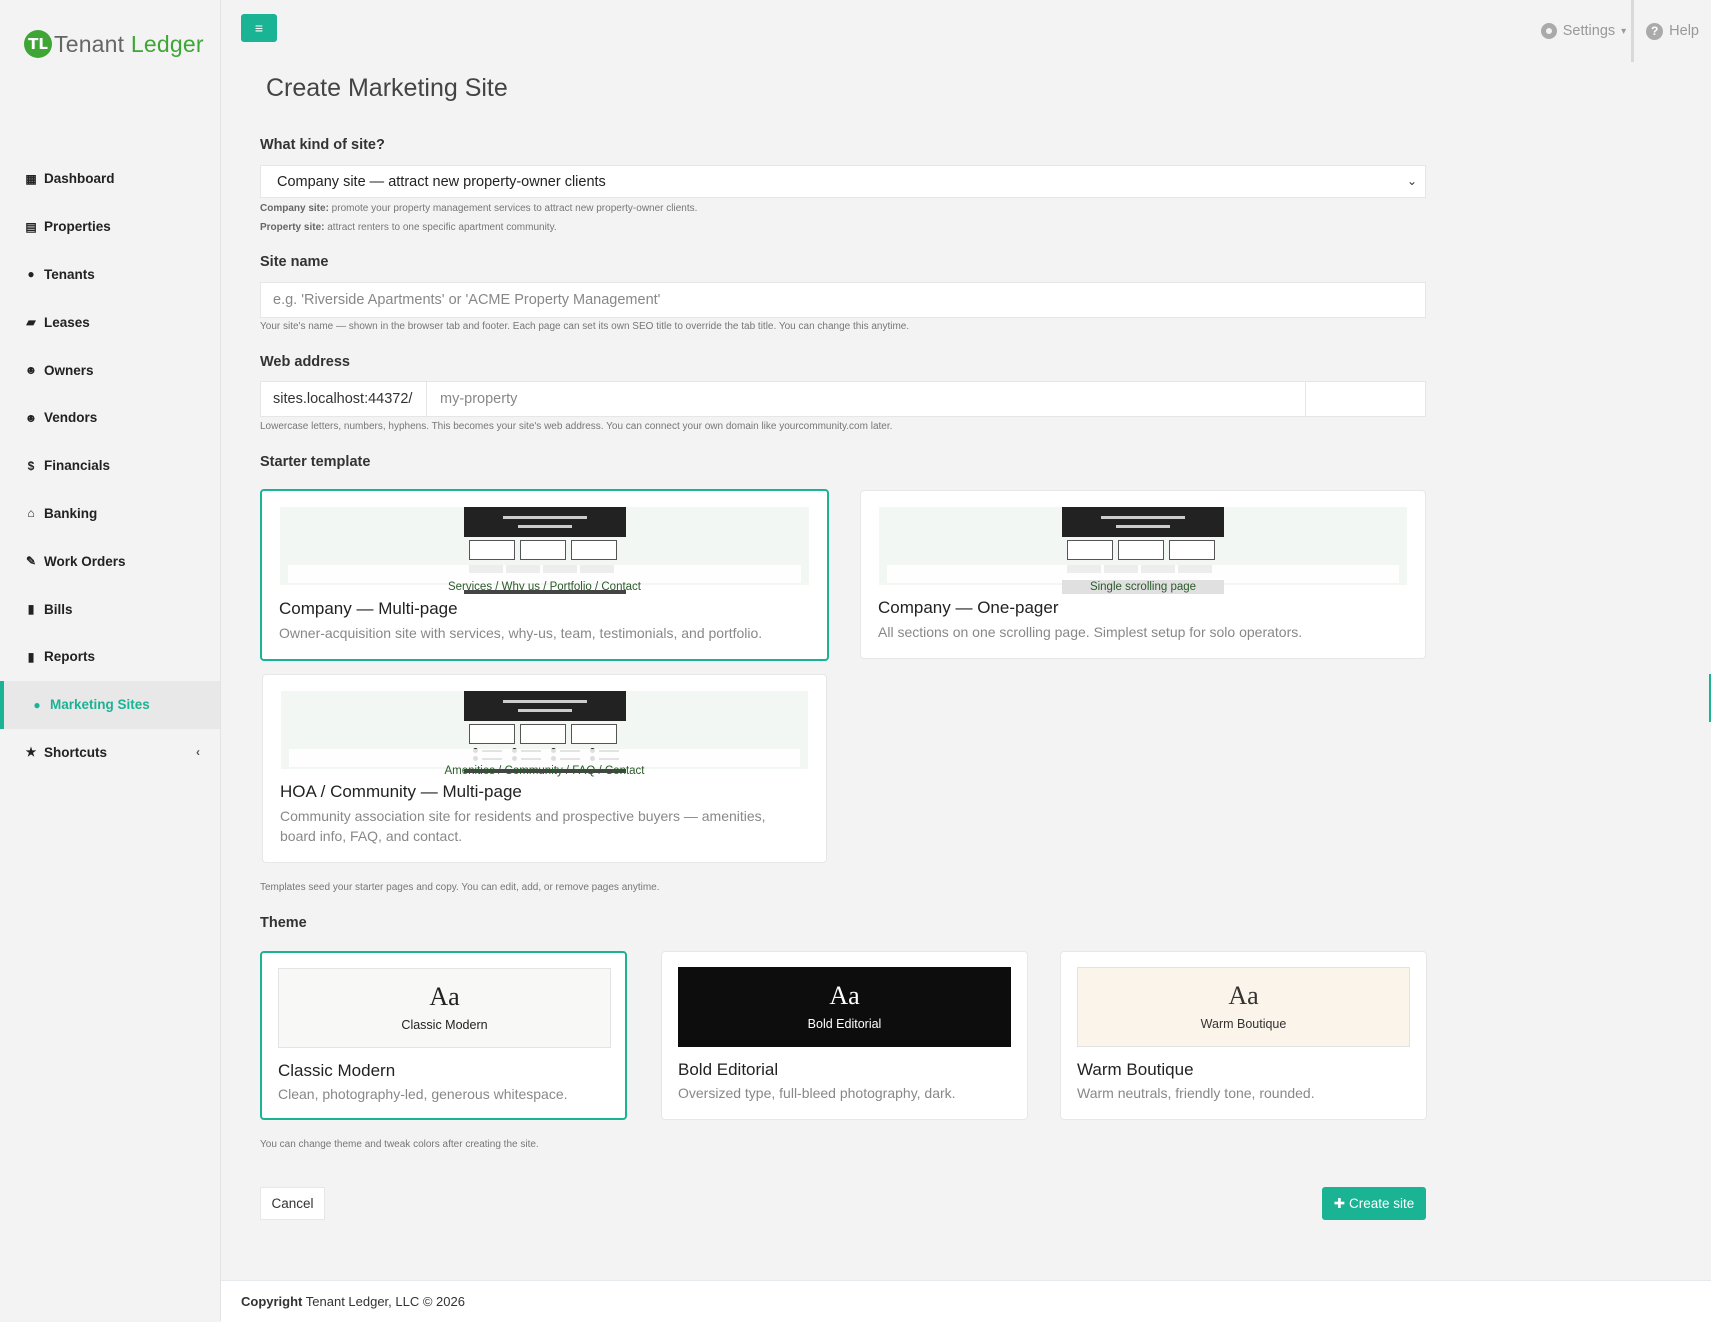 This screenshot has width=1711, height=1322. I want to click on web-address-placeholder: my-property, so click(479, 399).